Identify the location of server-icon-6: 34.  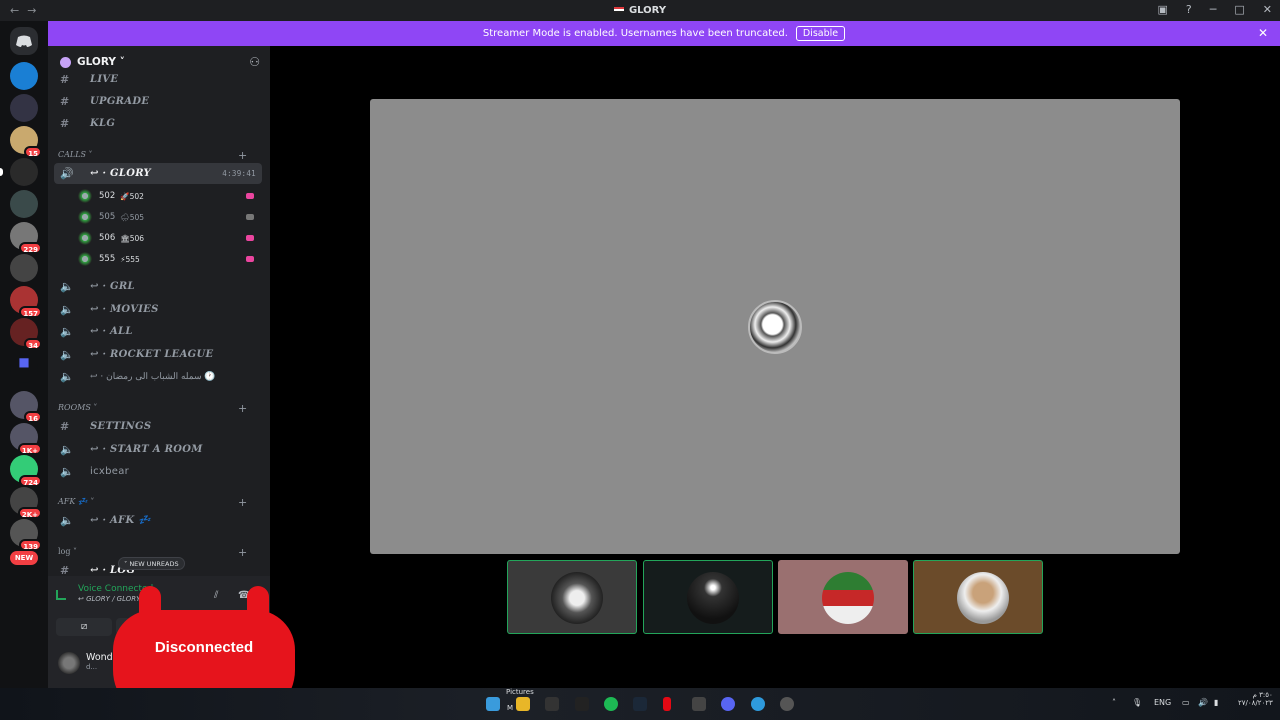
(26, 334).